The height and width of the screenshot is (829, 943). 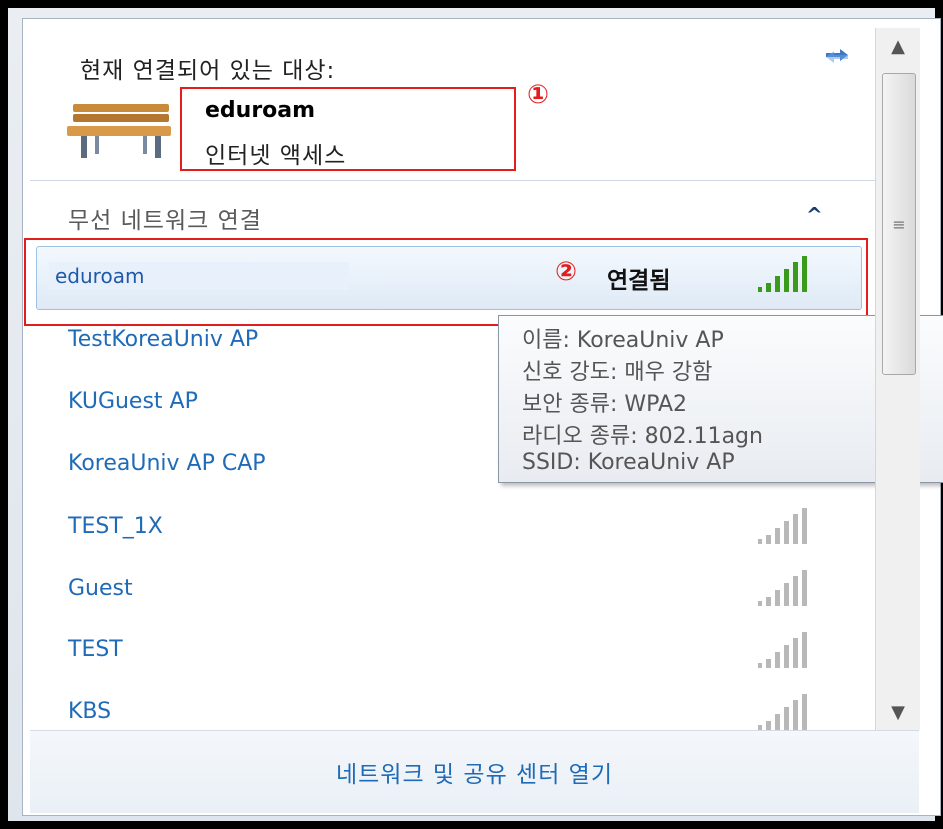 What do you see at coordinates (898, 46) in the screenshot?
I see `scroll-up-icon: ▲` at bounding box center [898, 46].